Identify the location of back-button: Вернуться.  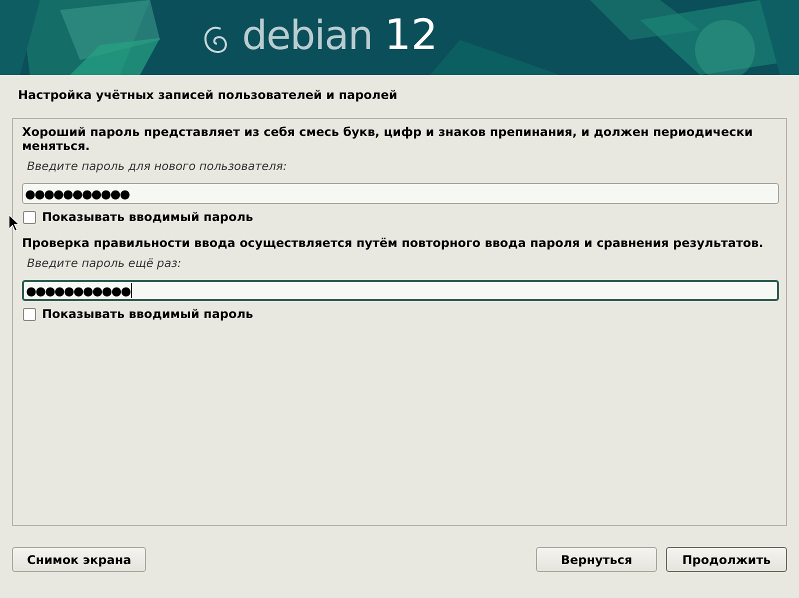
(596, 559).